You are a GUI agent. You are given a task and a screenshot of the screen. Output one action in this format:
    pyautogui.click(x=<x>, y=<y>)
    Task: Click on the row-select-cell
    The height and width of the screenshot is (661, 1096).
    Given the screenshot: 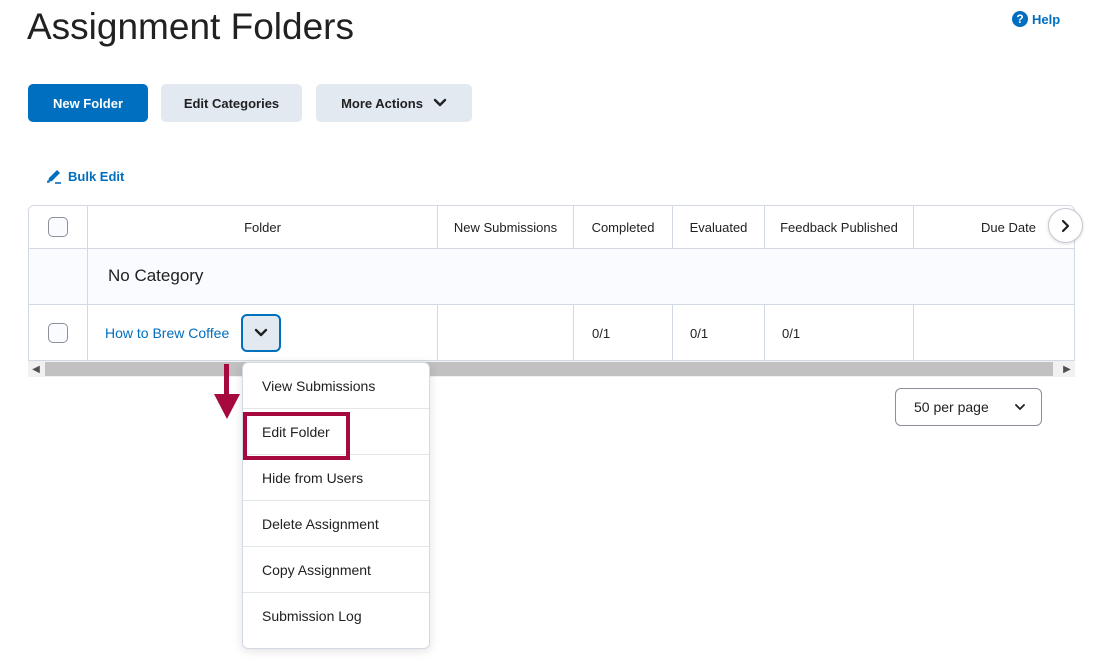 What is the action you would take?
    pyautogui.click(x=58, y=332)
    